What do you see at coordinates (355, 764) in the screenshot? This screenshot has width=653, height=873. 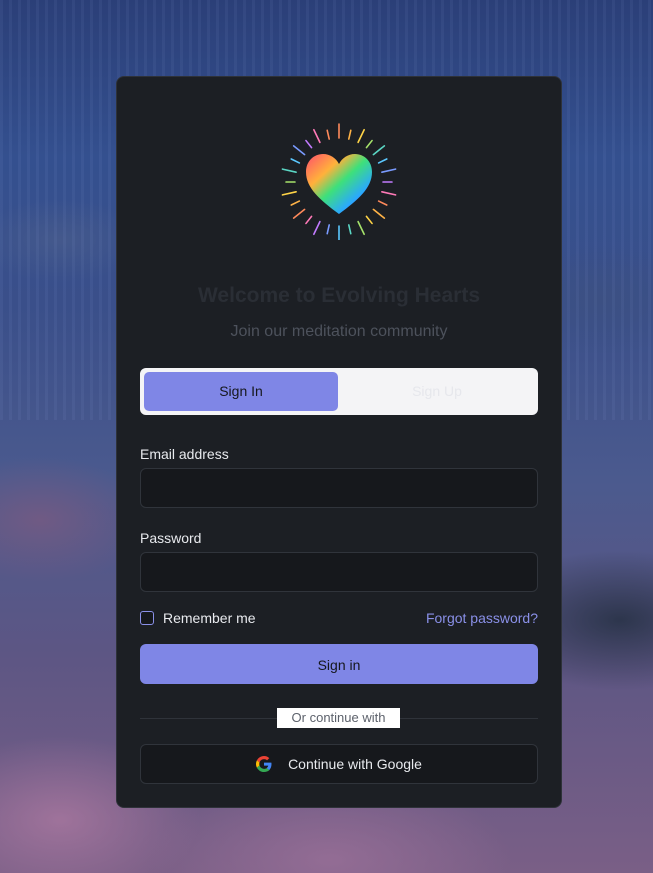 I see `google-button-label: Continue with Google` at bounding box center [355, 764].